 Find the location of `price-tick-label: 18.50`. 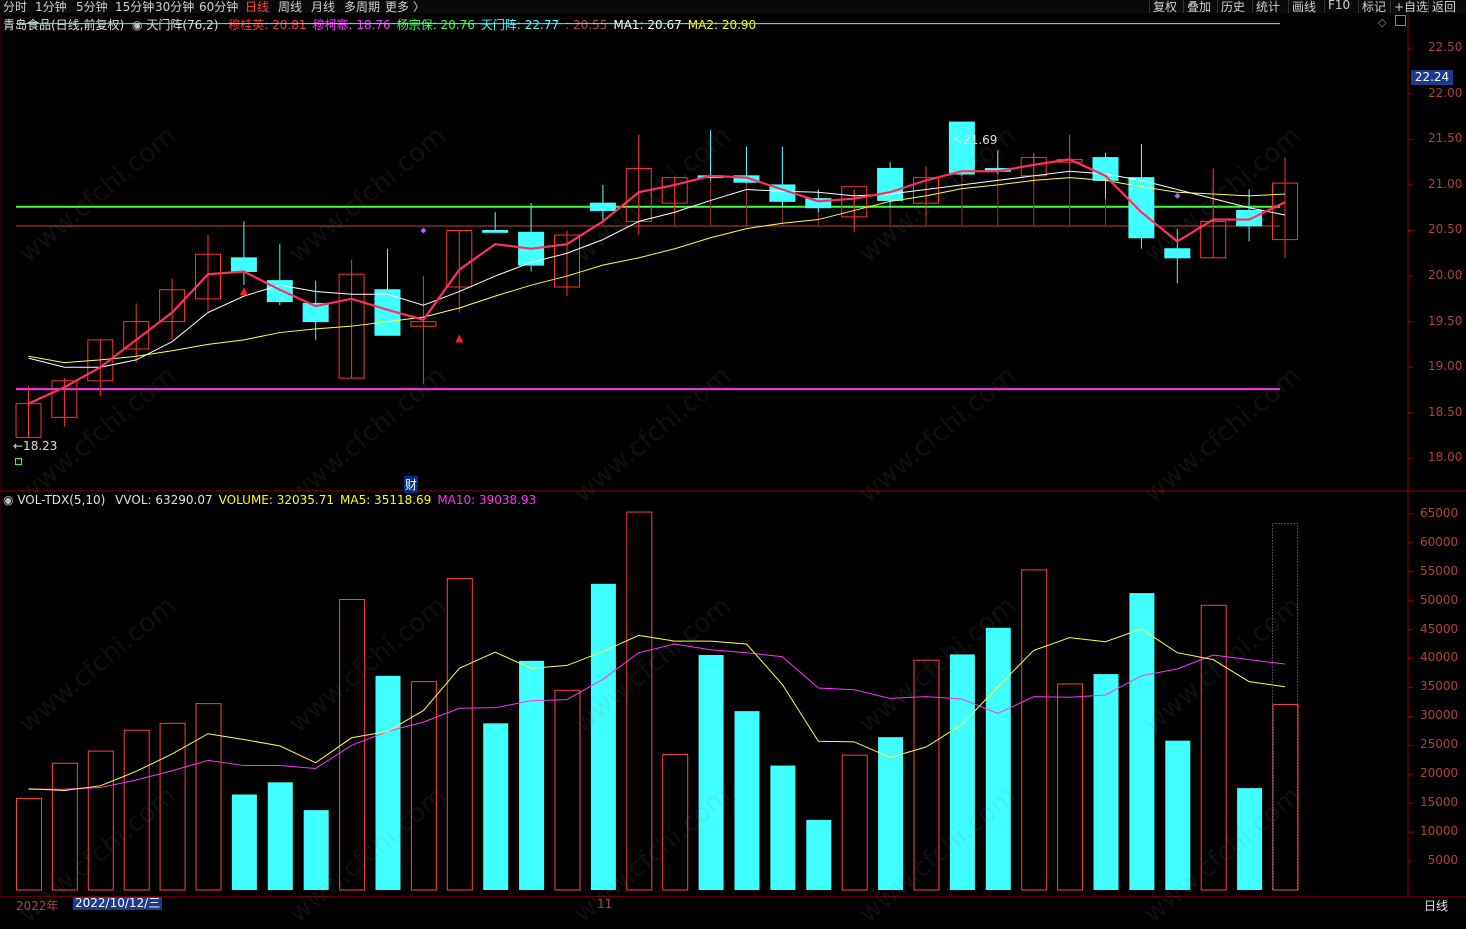

price-tick-label: 18.50 is located at coordinates (1445, 411).